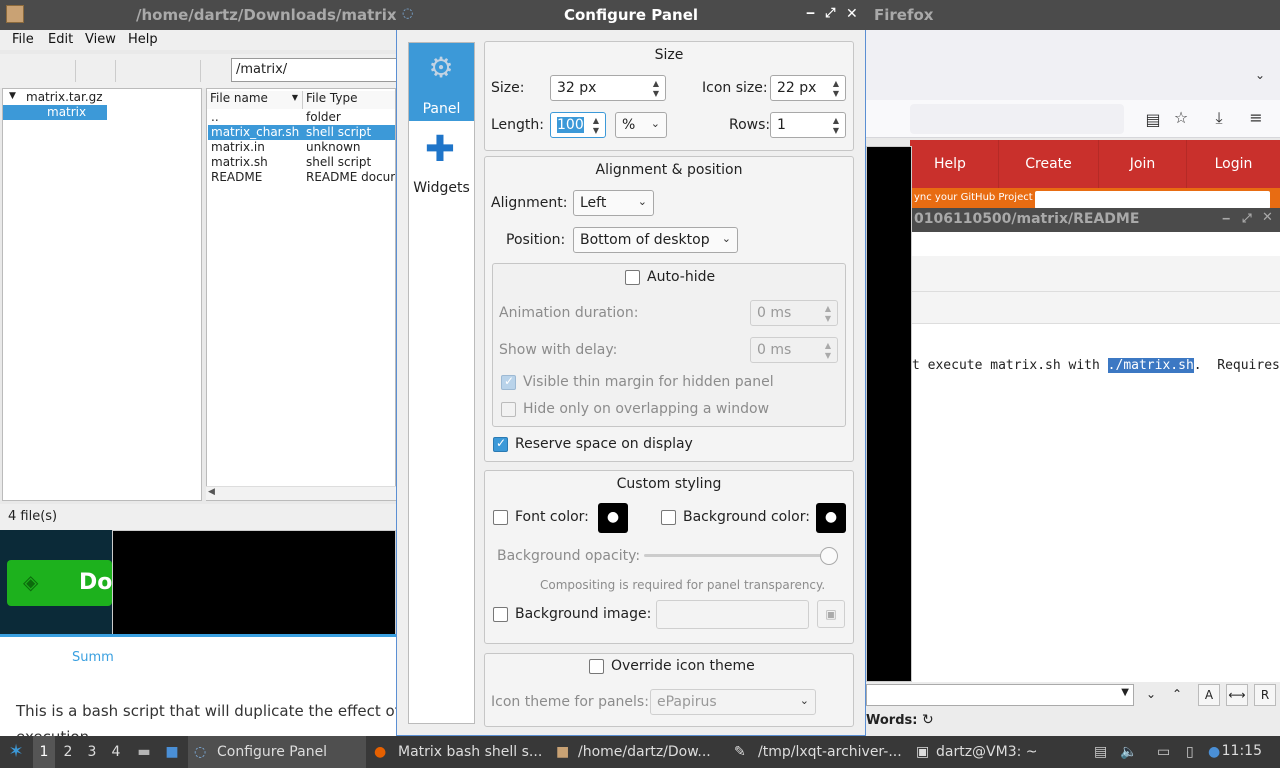 The width and height of the screenshot is (1280, 768). I want to click on sidebar-item-widgets: ✚ Widgets, so click(441, 164).